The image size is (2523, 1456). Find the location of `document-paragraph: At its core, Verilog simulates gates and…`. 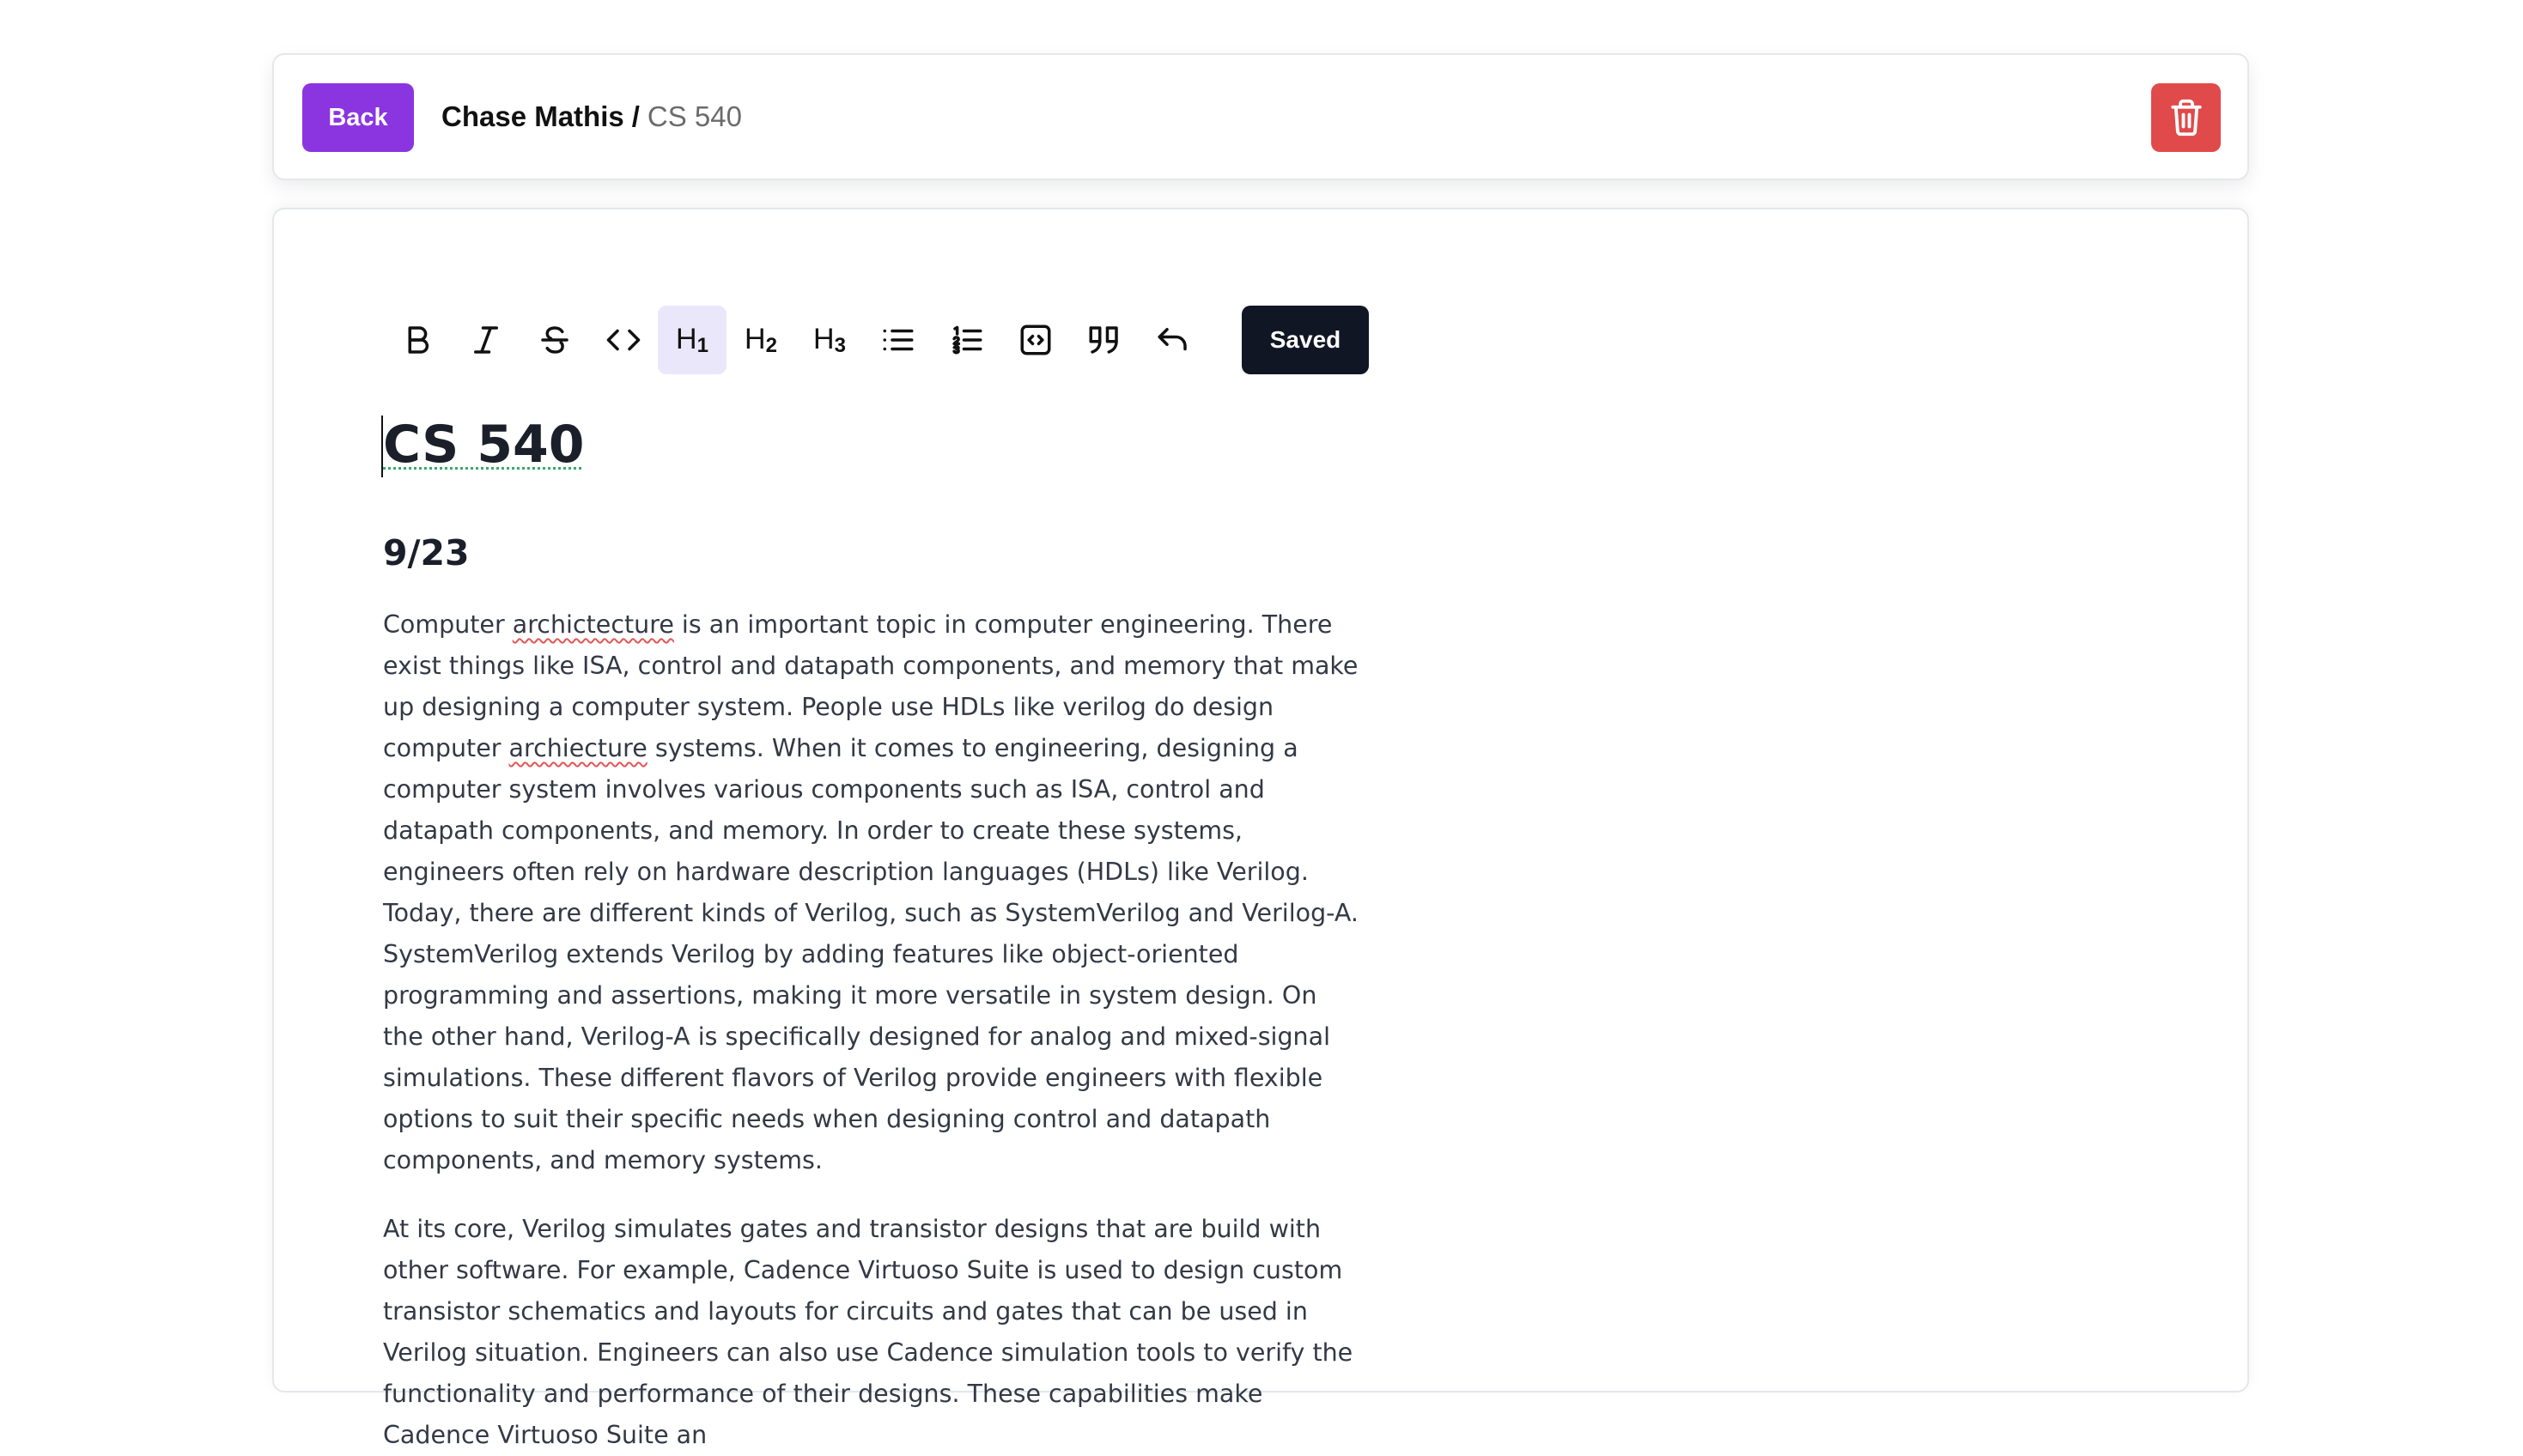

document-paragraph: At its core, Verilog simulates gates and… is located at coordinates (872, 1333).